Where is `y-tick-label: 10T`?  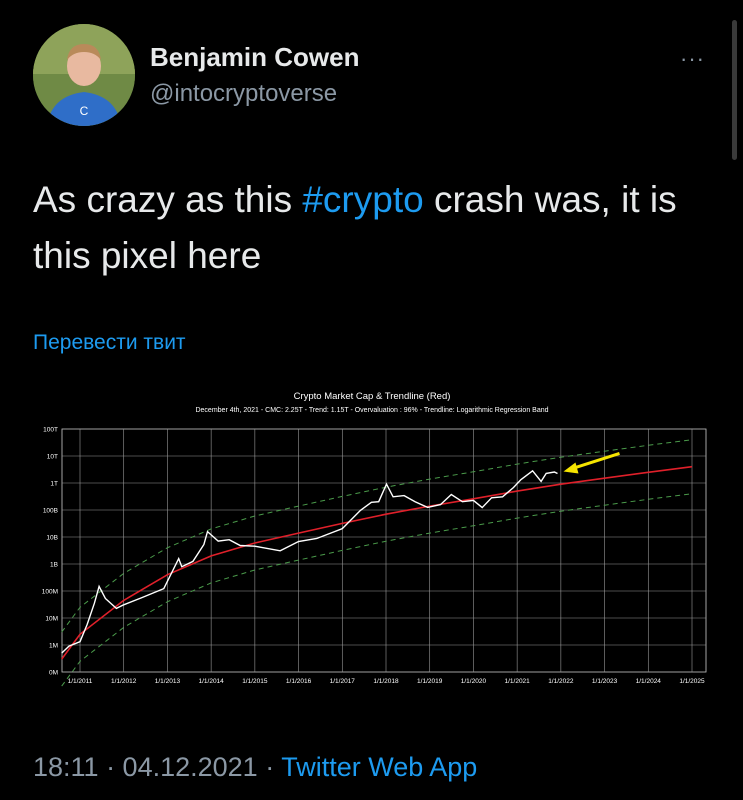 y-tick-label: 10T is located at coordinates (52, 457).